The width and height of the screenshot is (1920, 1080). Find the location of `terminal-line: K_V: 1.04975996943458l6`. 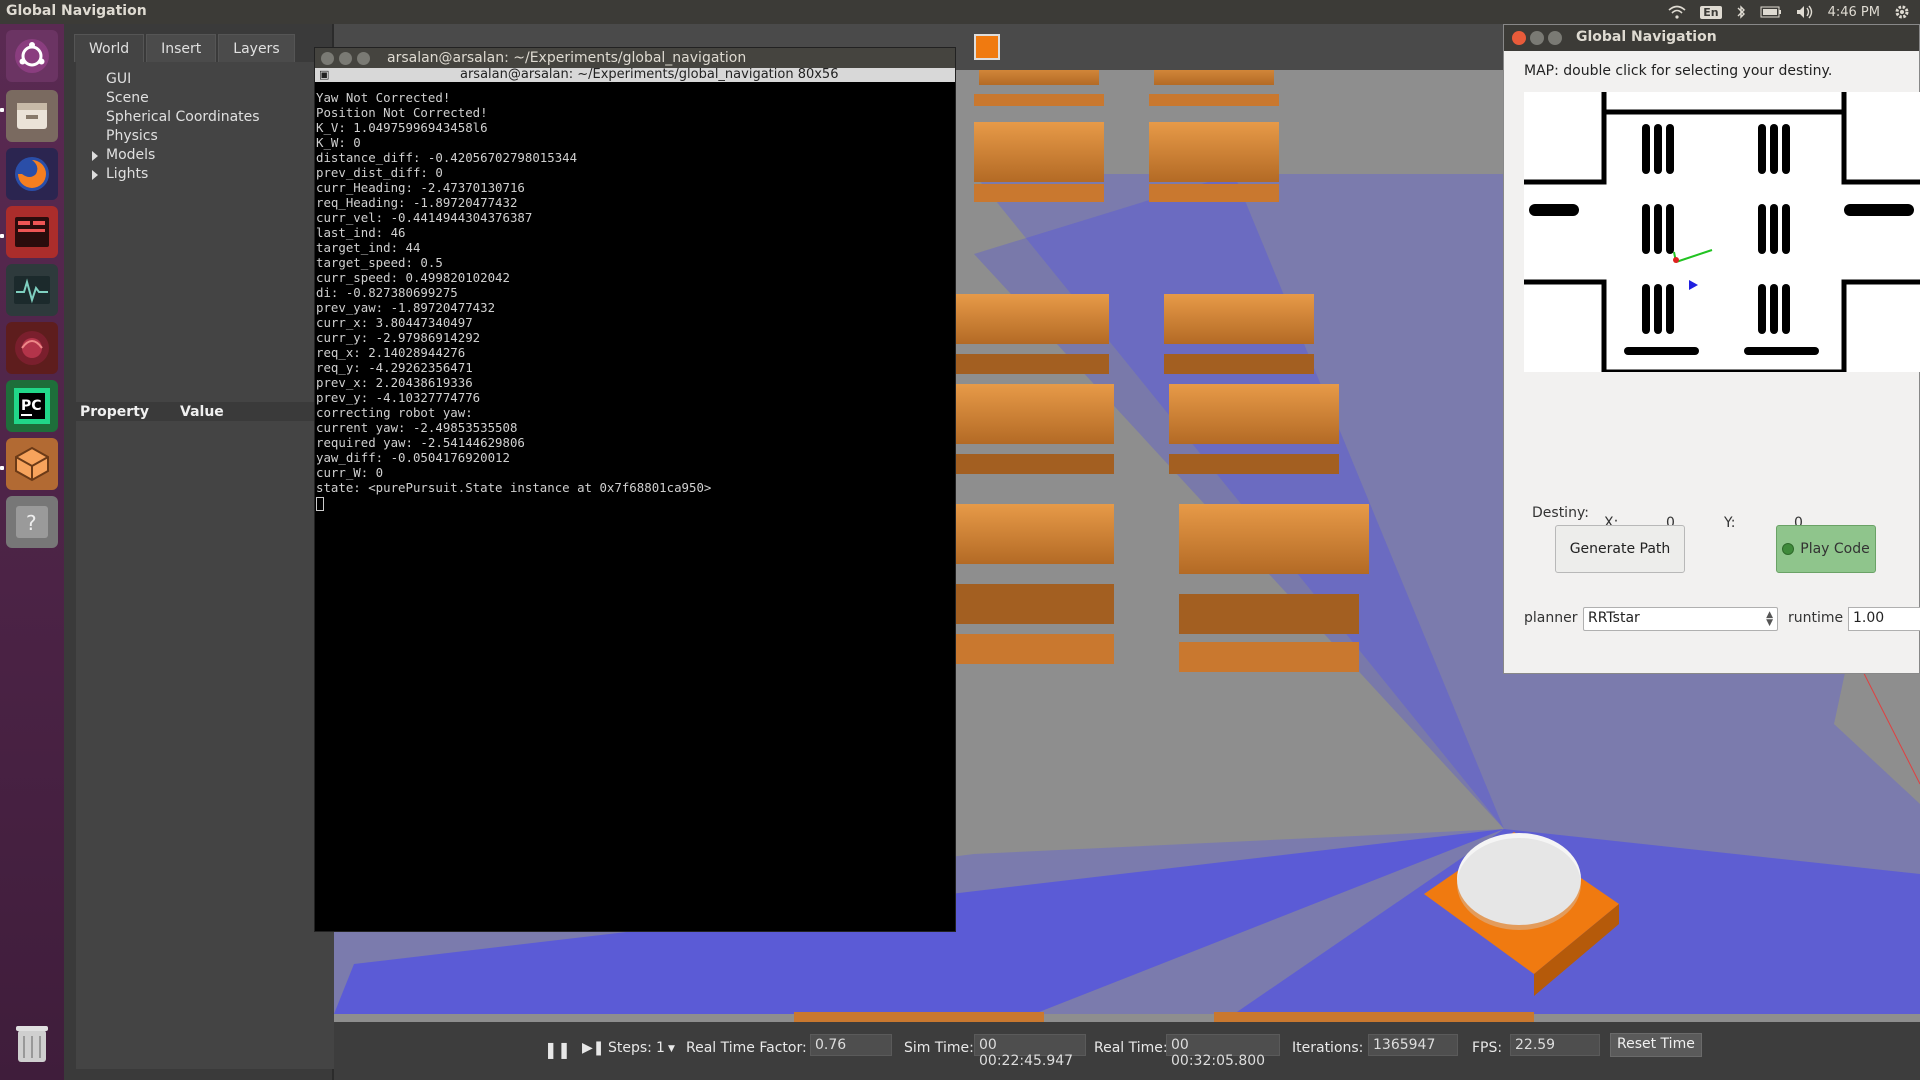

terminal-line: K_V: 1.04975996943458l6 is located at coordinates (402, 127).